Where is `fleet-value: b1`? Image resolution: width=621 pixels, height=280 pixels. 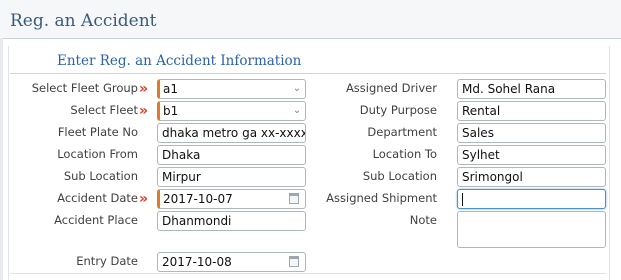 fleet-value: b1 is located at coordinates (171, 111).